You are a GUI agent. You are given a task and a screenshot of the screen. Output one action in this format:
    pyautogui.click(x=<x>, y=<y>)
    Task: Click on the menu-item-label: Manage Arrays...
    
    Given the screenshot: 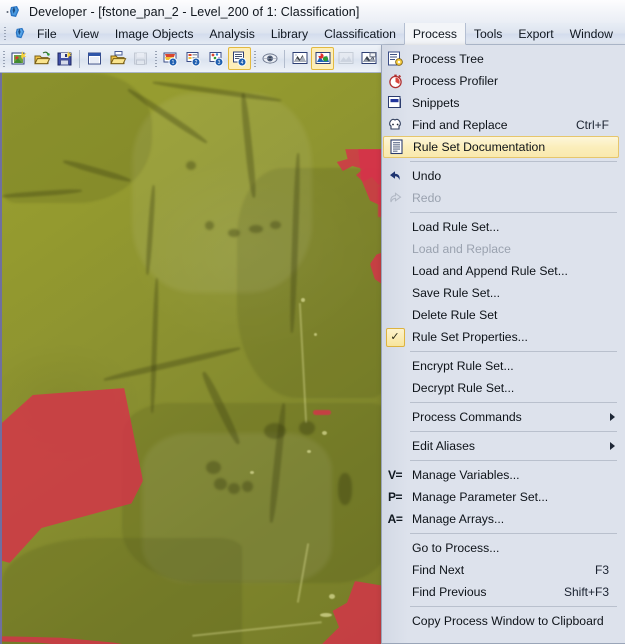 What is the action you would take?
    pyautogui.click(x=458, y=519)
    